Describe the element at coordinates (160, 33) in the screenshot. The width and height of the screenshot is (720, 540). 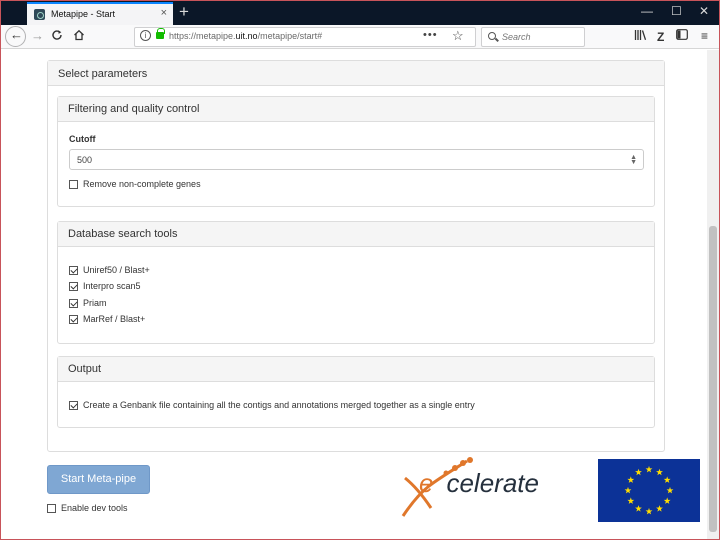
I see `lock-icon` at that location.